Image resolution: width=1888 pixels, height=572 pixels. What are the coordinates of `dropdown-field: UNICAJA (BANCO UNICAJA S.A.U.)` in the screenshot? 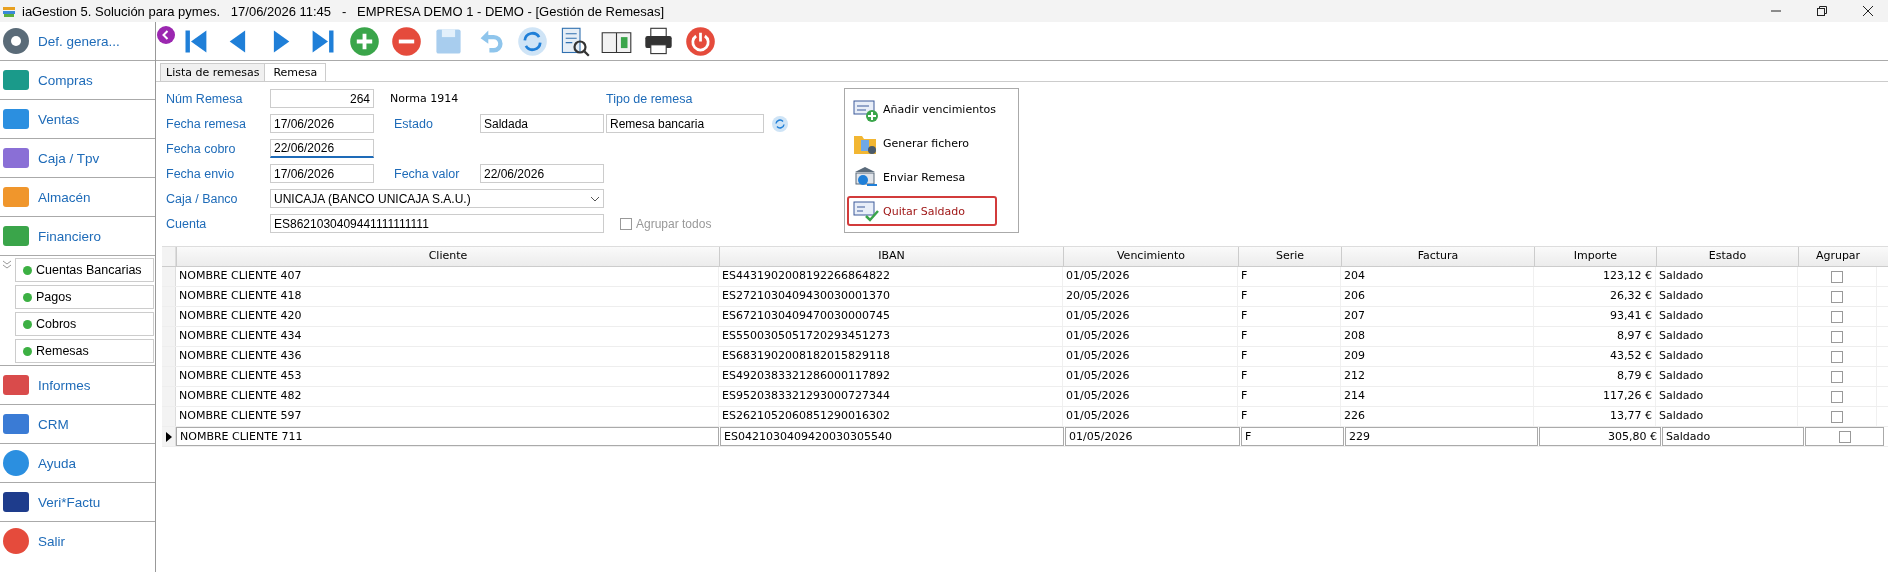 It's located at (437, 198).